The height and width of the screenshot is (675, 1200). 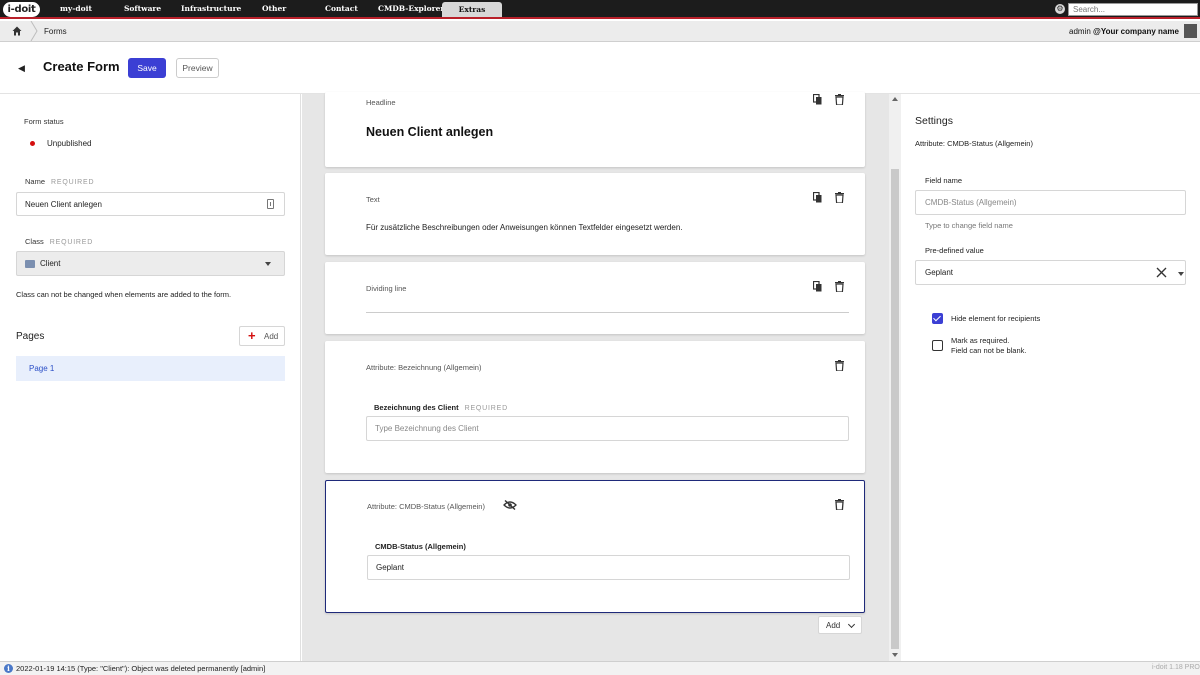 What do you see at coordinates (969, 225) in the screenshot?
I see `field-name-hint: Type to change field name` at bounding box center [969, 225].